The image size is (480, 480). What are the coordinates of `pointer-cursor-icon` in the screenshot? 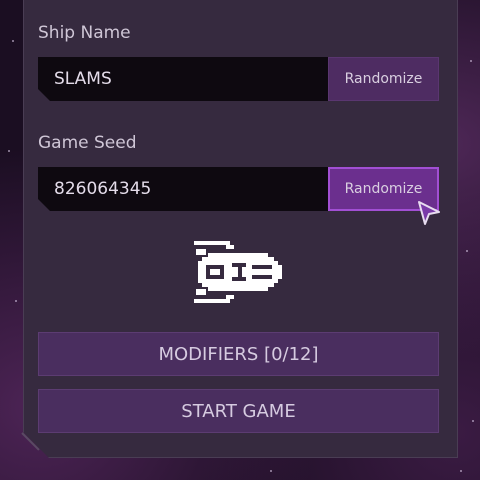 It's located at (429, 213).